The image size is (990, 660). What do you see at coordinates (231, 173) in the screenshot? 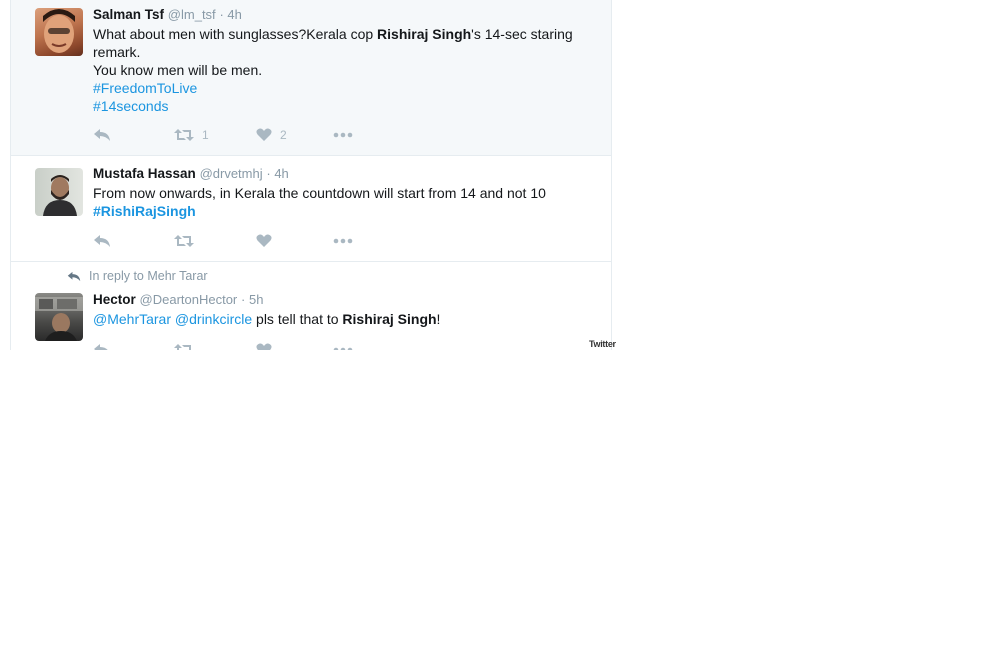
I see `user-handle: @drvetmhj` at bounding box center [231, 173].